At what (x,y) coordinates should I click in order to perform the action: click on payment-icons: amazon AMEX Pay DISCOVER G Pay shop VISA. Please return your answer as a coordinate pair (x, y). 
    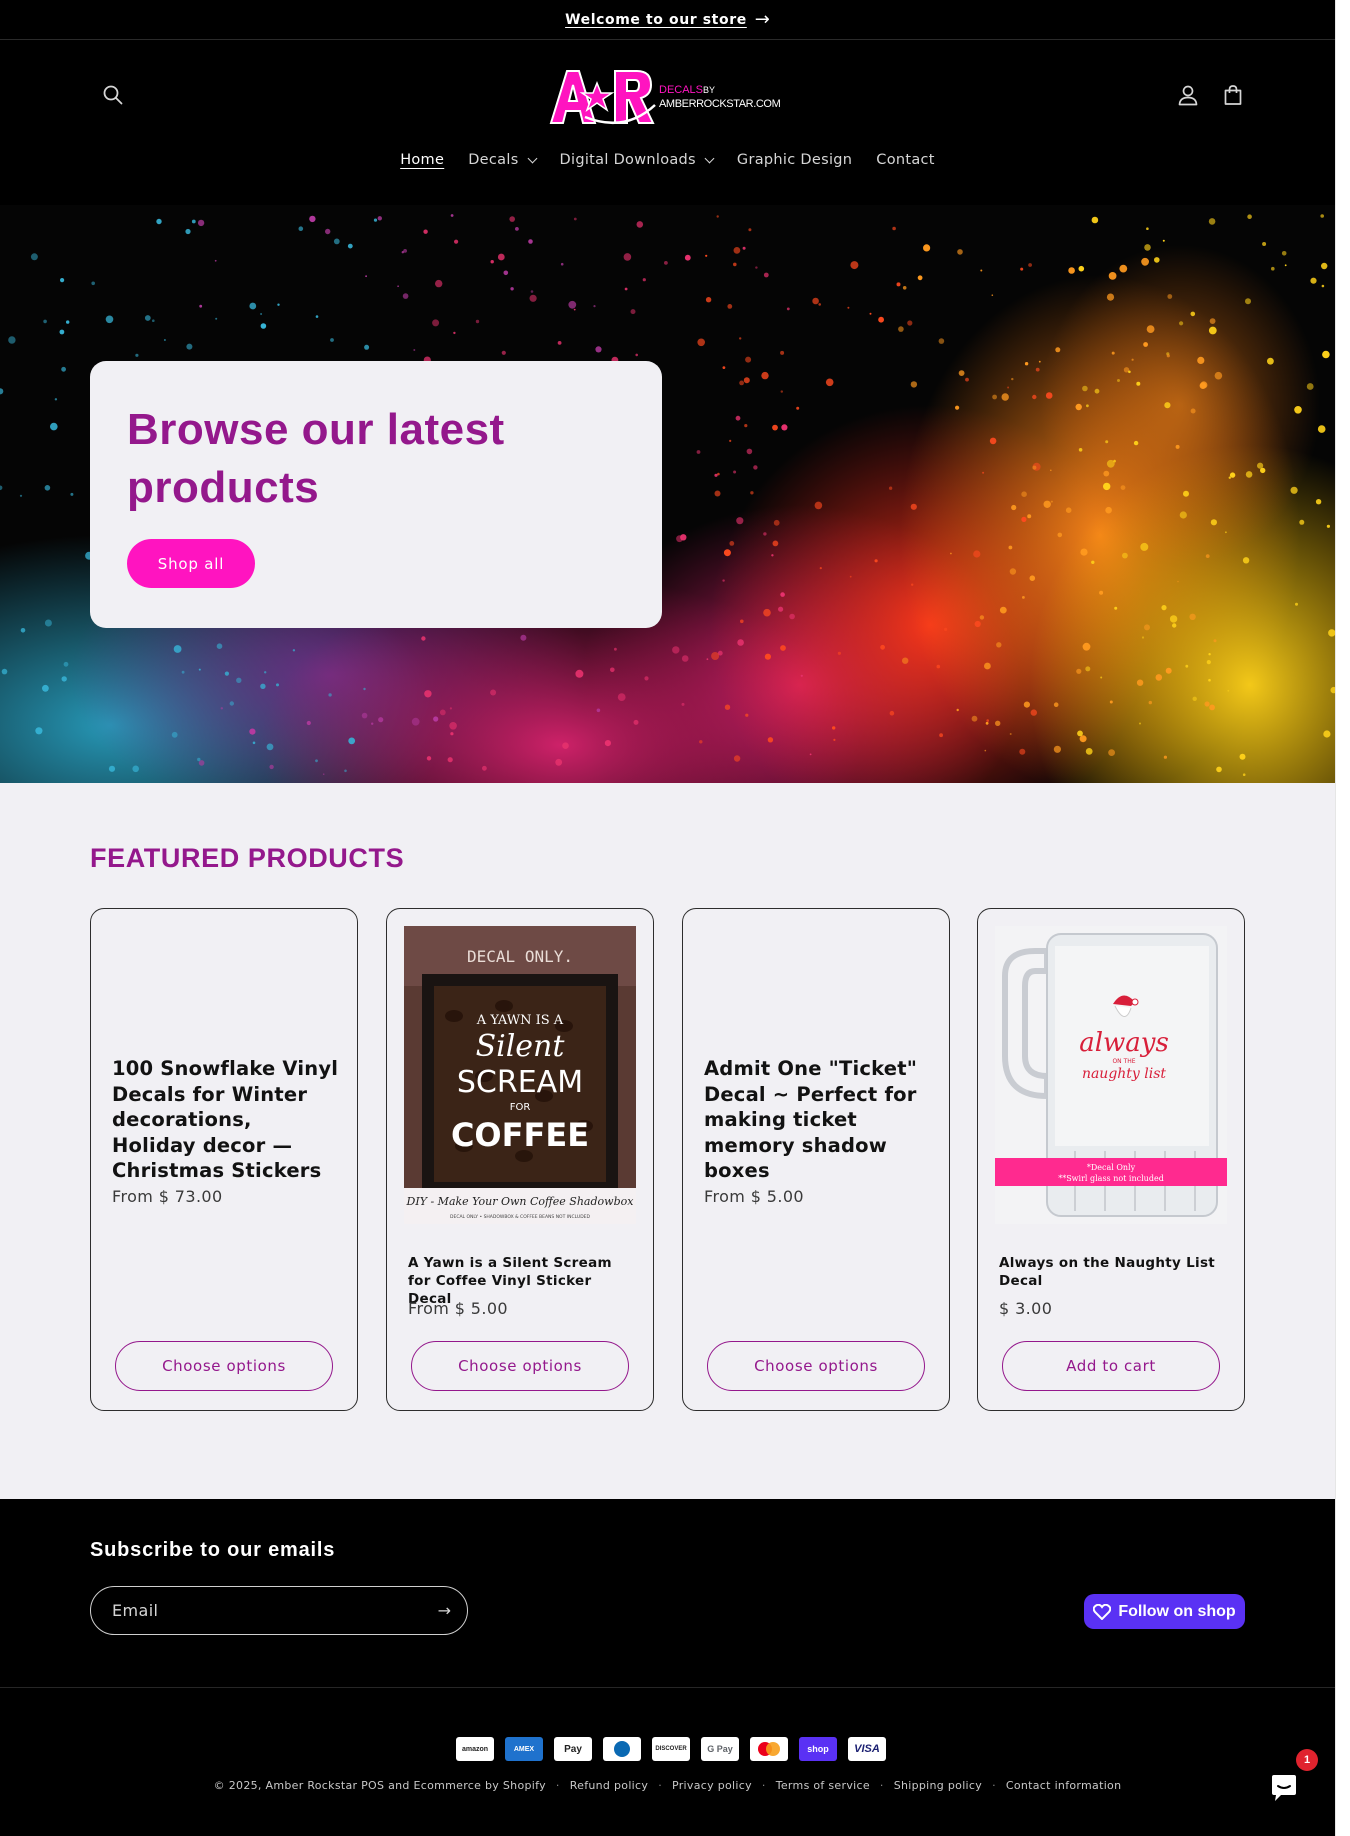
    Looking at the image, I should click on (671, 1749).